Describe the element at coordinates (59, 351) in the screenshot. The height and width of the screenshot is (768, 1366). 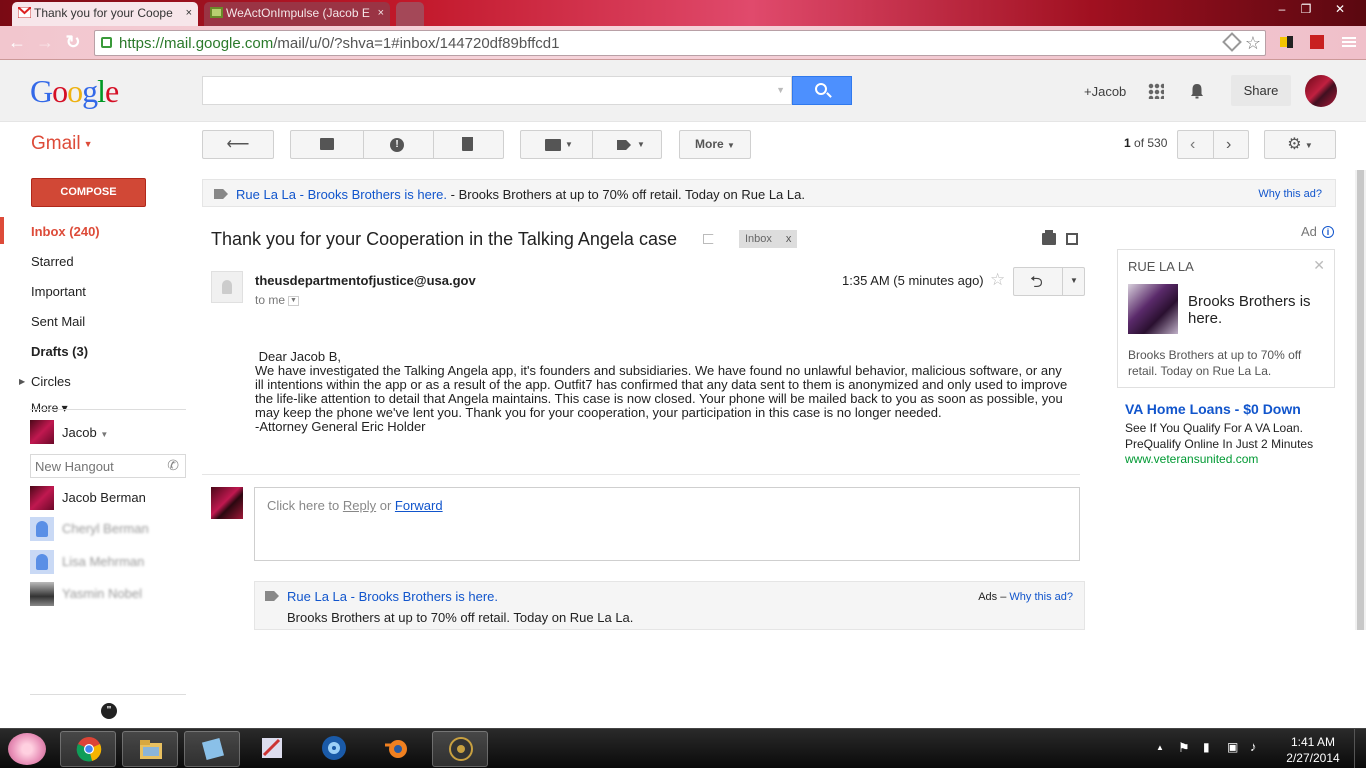
I see `sidebar-item-drafts: Drafts (3)` at that location.